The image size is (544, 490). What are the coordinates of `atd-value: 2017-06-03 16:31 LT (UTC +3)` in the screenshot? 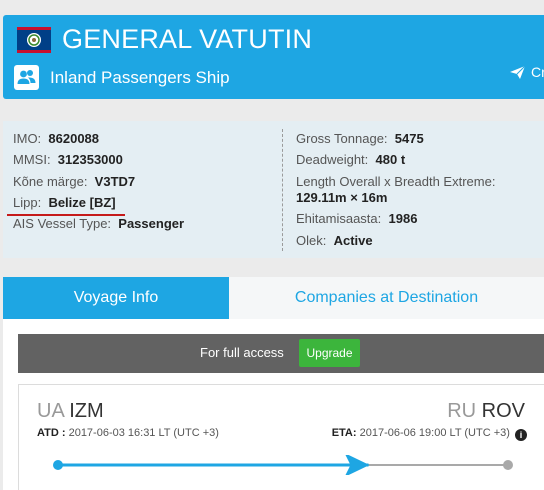 It's located at (143, 433).